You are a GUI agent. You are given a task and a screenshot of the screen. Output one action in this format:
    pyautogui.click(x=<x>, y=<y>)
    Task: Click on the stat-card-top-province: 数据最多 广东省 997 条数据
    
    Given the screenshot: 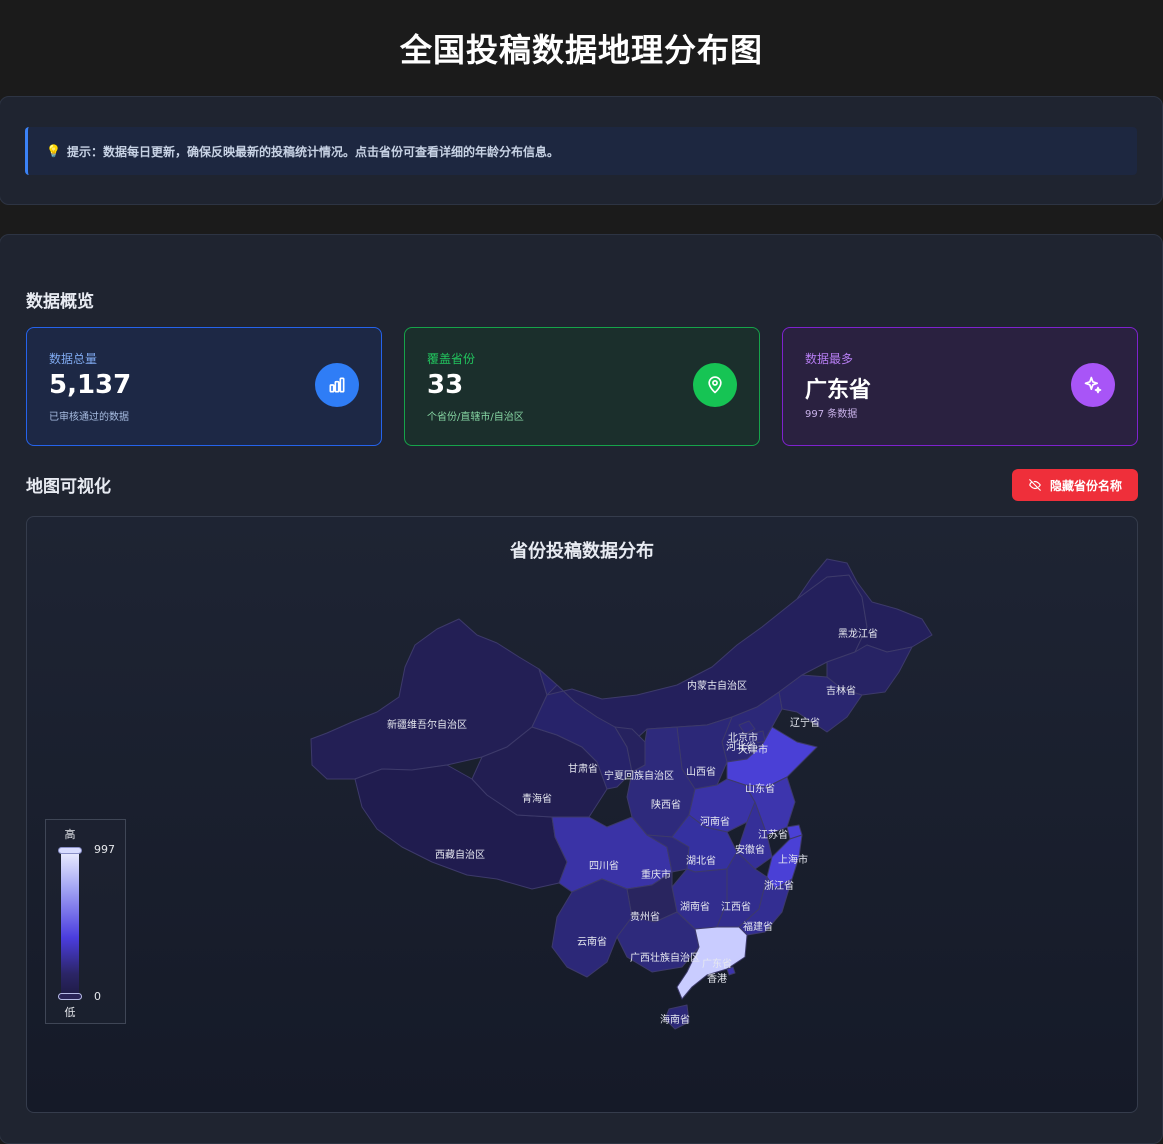 What is the action you would take?
    pyautogui.click(x=960, y=386)
    